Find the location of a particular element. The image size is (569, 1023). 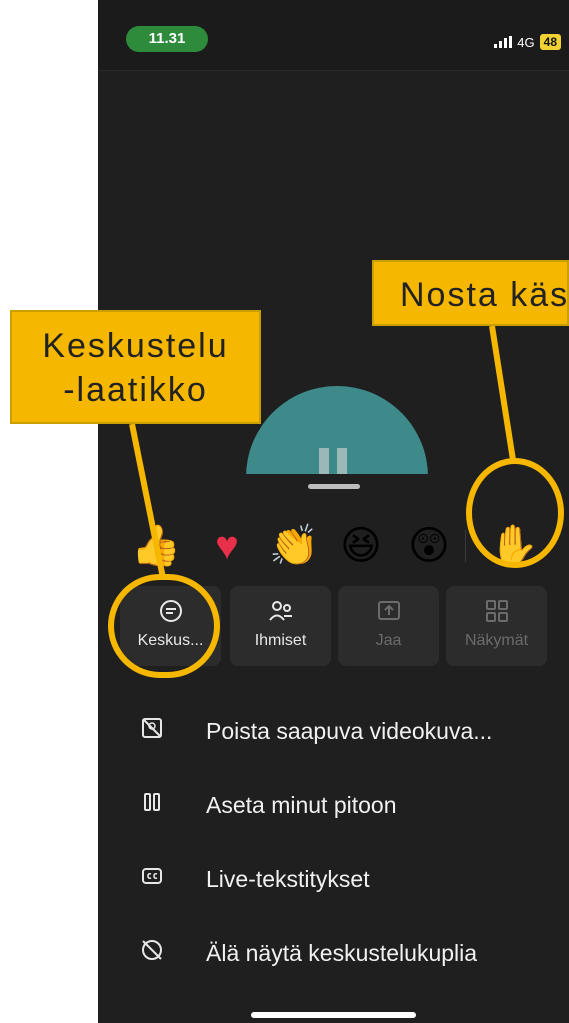

menu-item-label: Aseta minut pitoon is located at coordinates (301, 804).